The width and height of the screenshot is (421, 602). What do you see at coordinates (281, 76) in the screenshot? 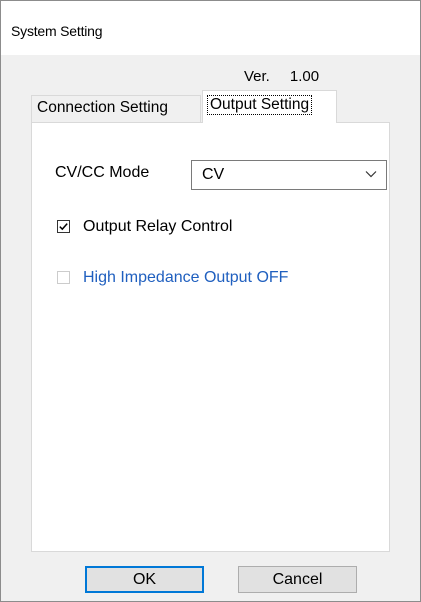
I see `version-info: Ver. 1.00` at bounding box center [281, 76].